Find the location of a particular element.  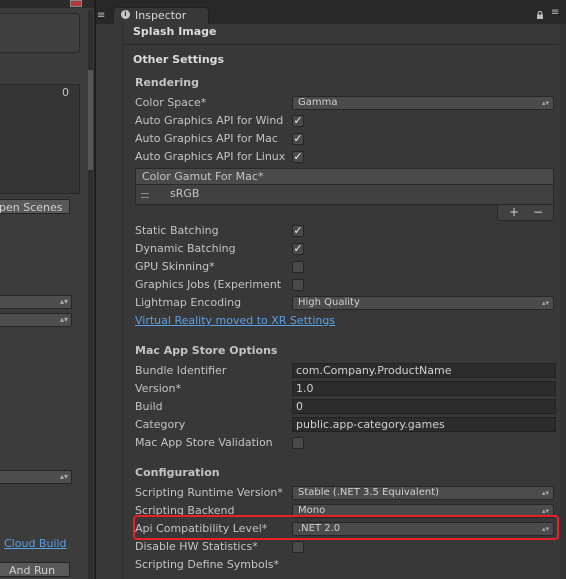

mac-app-store-validation-label: Mac App Store Validation is located at coordinates (204, 442).